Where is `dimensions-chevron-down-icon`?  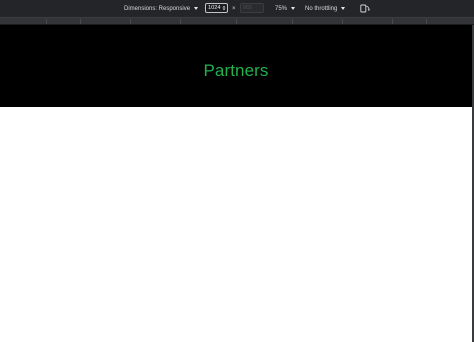
dimensions-chevron-down-icon is located at coordinates (196, 8).